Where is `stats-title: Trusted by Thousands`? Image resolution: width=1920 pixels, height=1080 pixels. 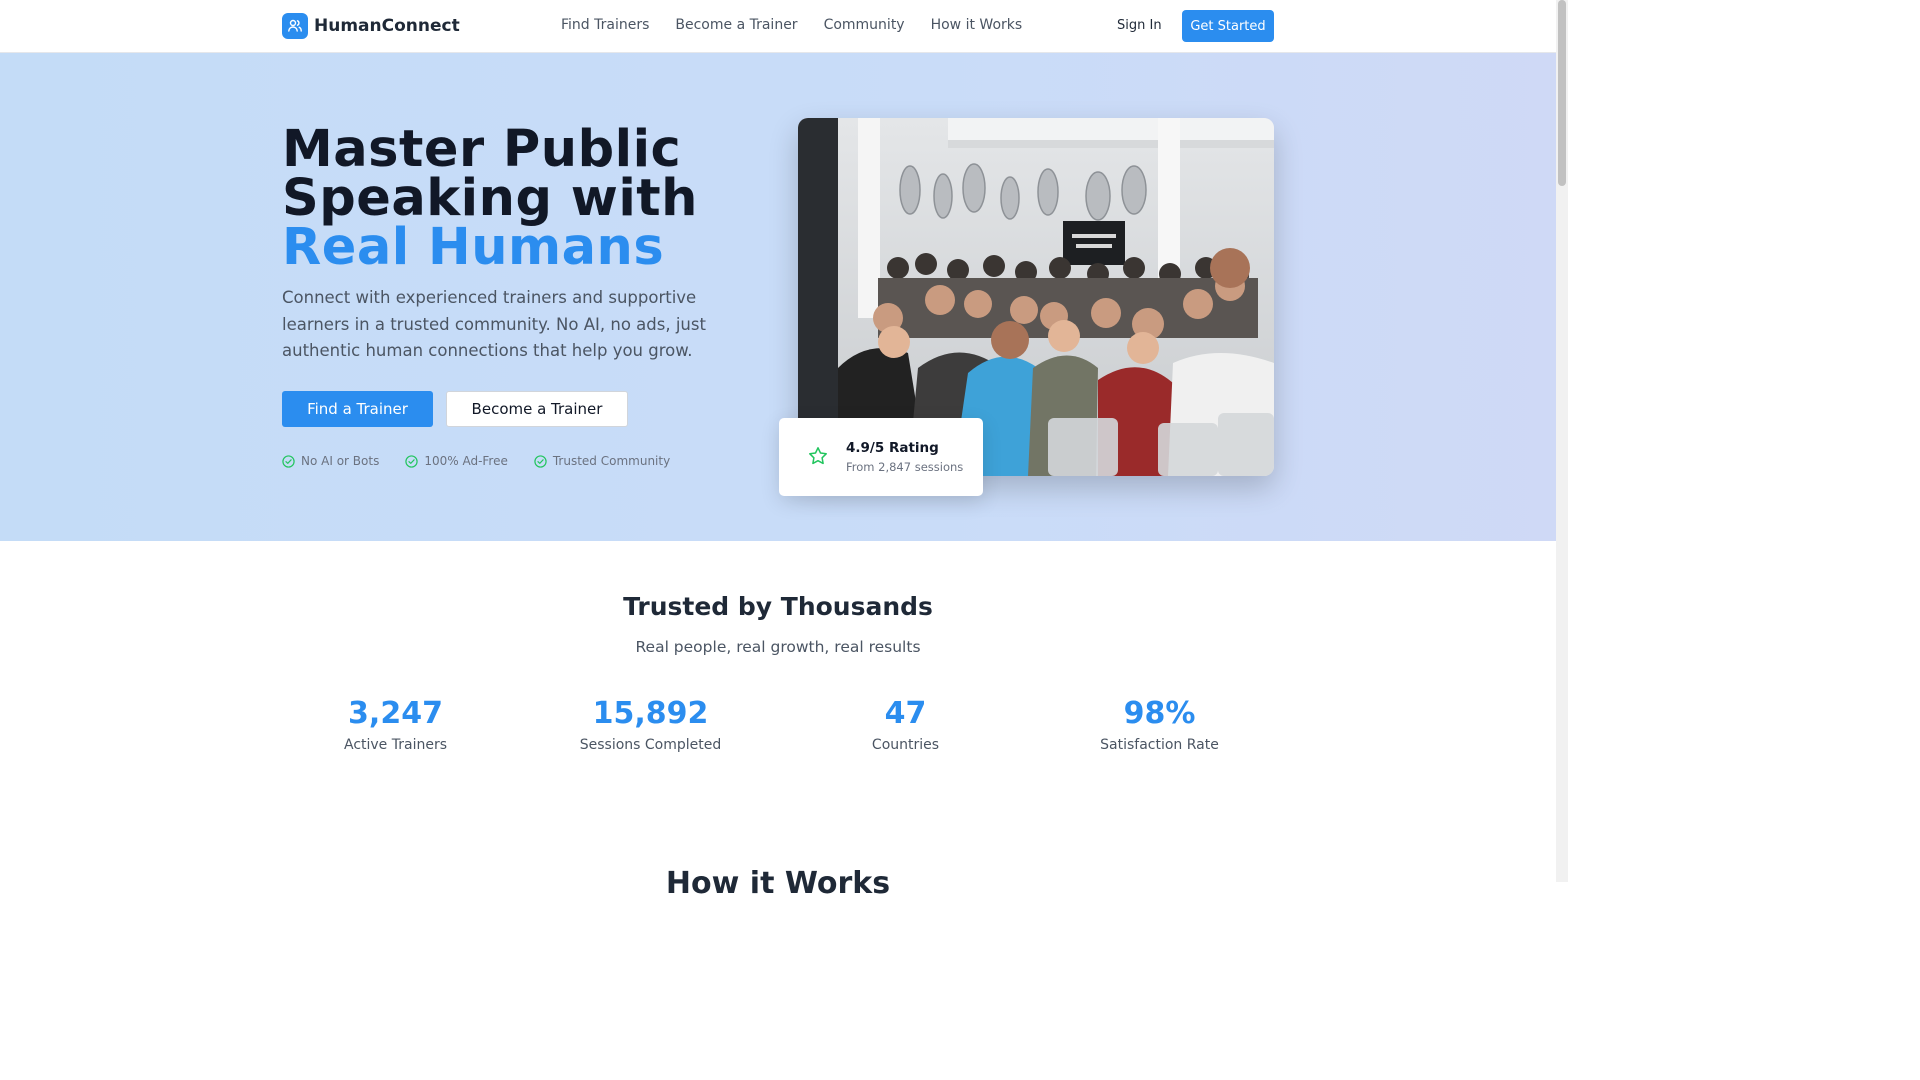 stats-title: Trusted by Thousands is located at coordinates (778, 606).